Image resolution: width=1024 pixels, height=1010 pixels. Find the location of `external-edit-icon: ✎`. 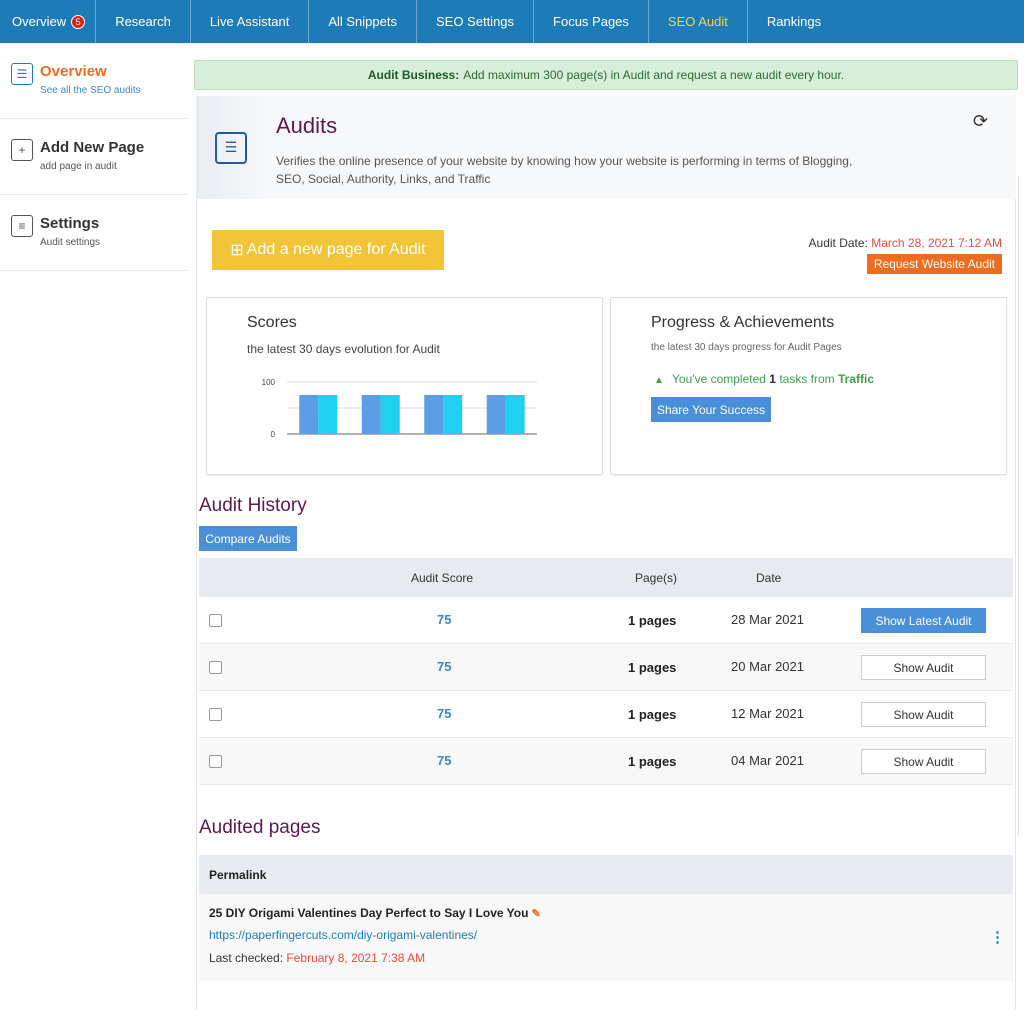

external-edit-icon: ✎ is located at coordinates (535, 914).